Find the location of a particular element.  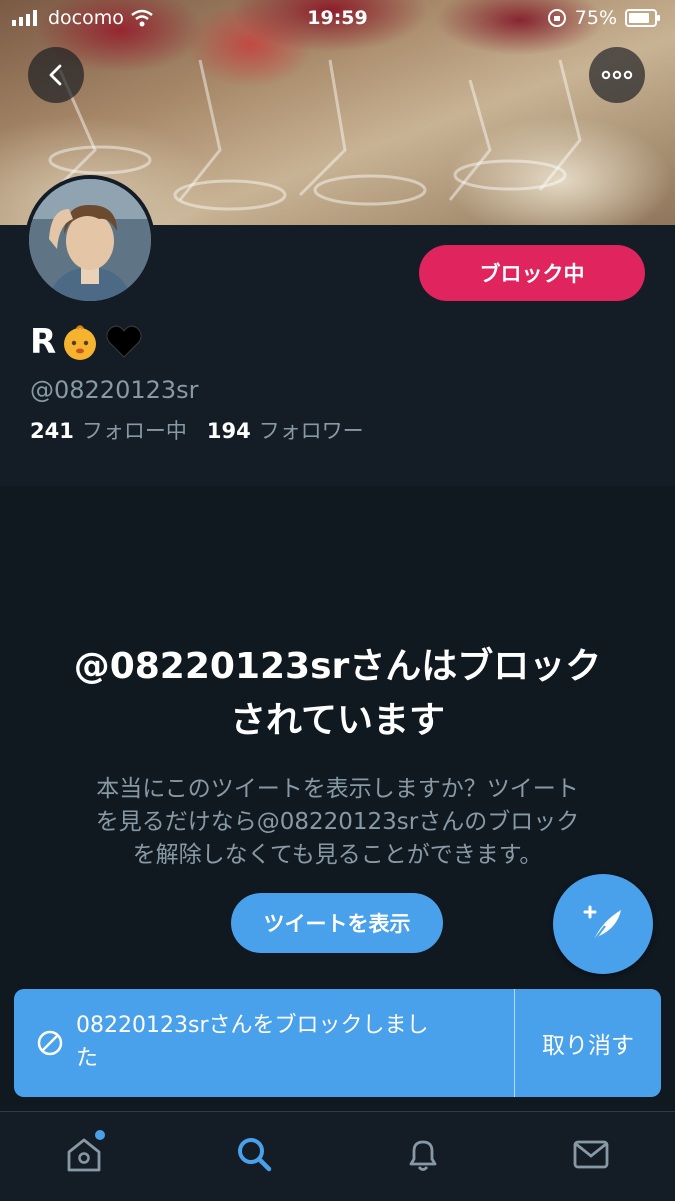

profile-name: R is located at coordinates (87, 342).